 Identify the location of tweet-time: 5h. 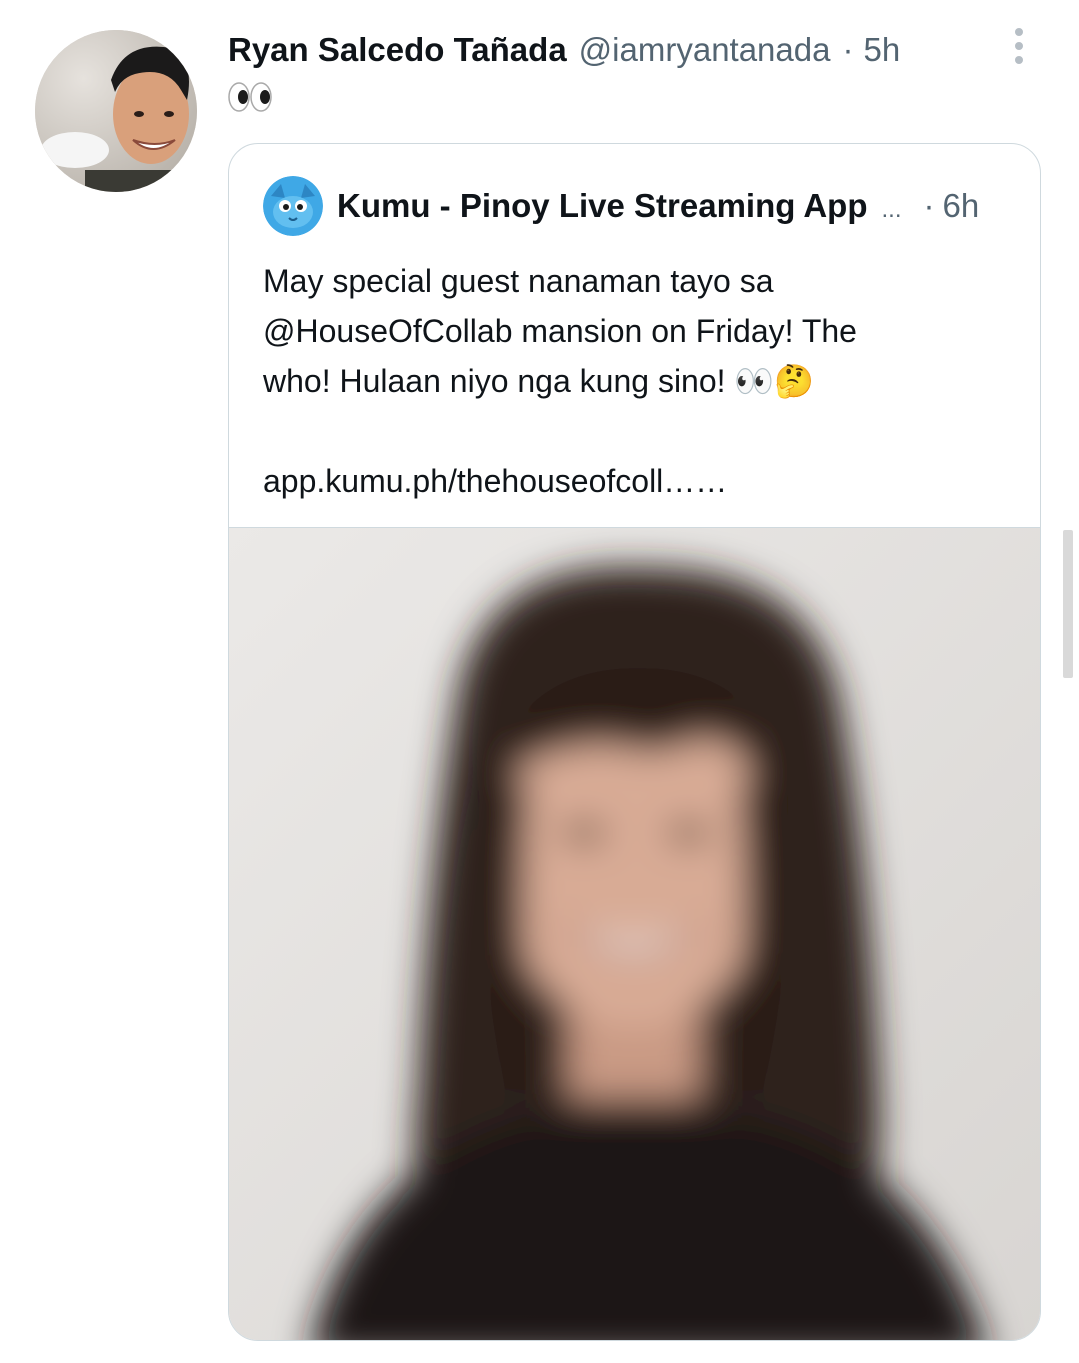
(881, 50).